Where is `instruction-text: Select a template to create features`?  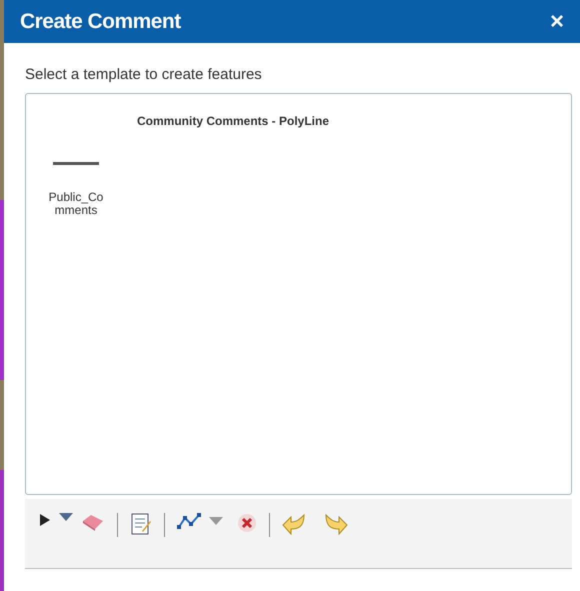
instruction-text: Select a template to create features is located at coordinates (144, 75).